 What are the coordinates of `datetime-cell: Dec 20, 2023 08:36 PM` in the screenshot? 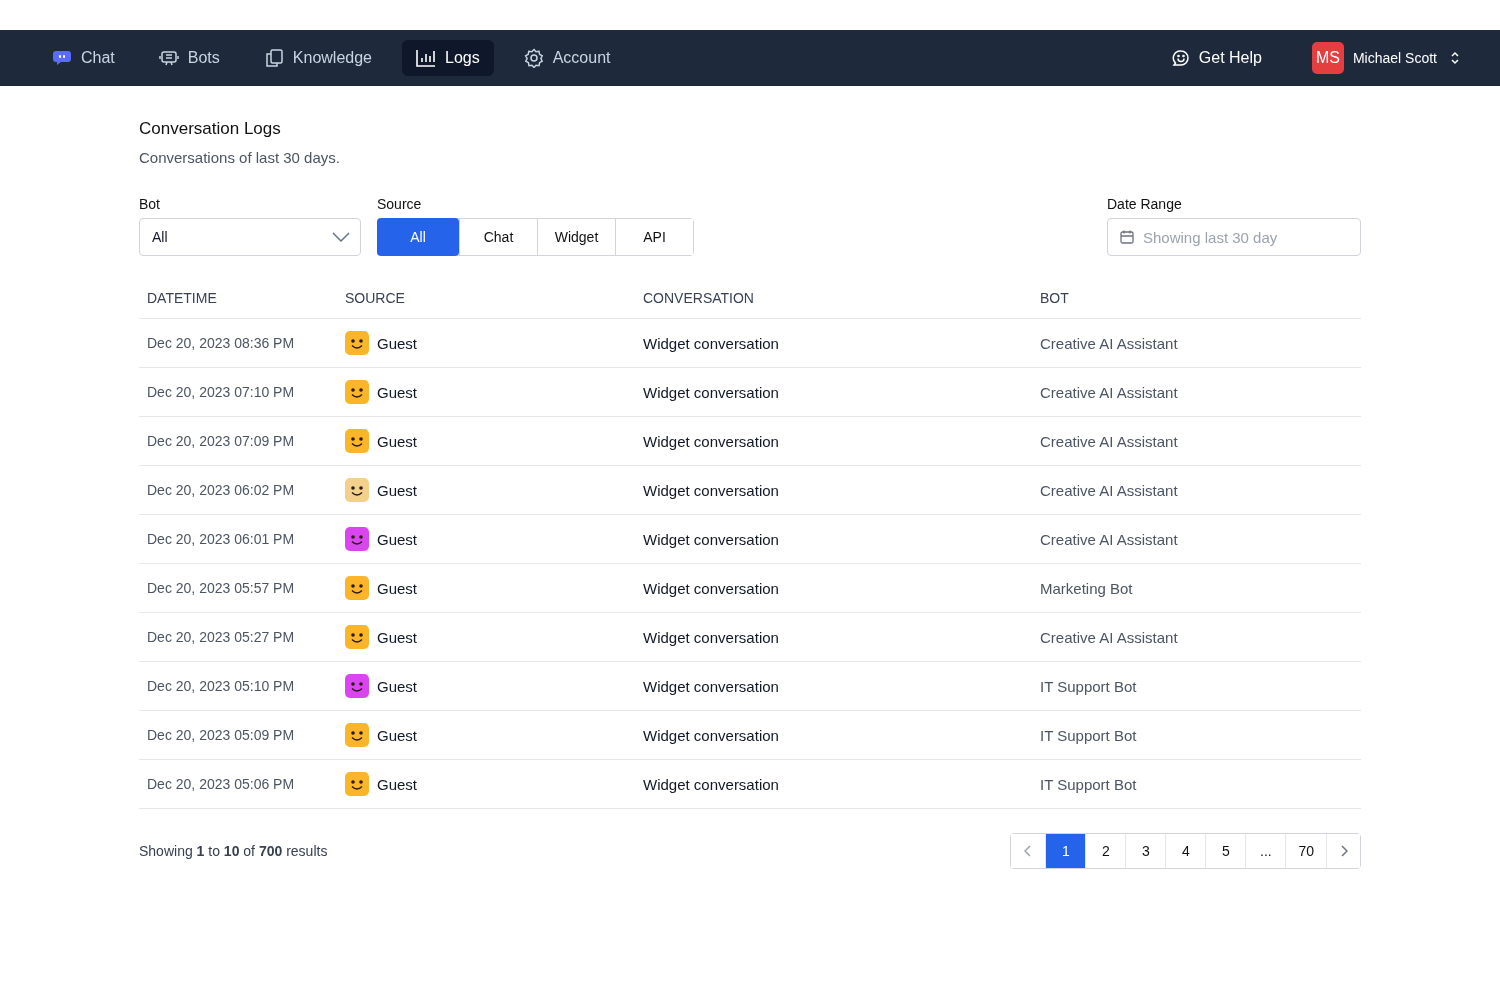 It's located at (221, 343).